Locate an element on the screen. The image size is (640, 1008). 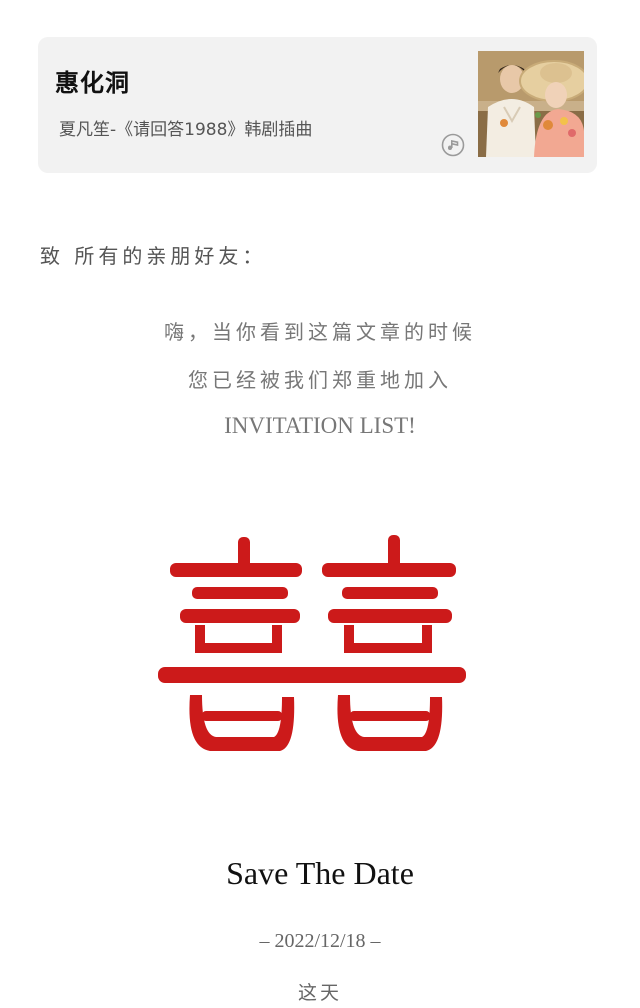
wedding-date: – 2022/12/18 – is located at coordinates (320, 941).